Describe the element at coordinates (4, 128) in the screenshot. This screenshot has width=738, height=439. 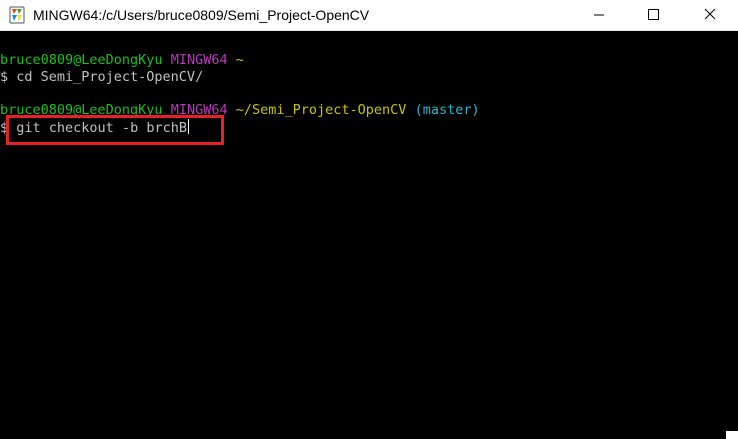
I see `prompt-symbol: $` at that location.